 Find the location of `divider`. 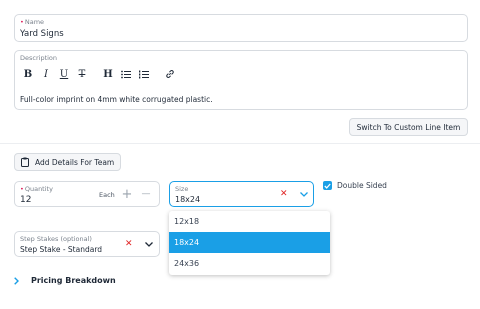

divider is located at coordinates (240, 143).